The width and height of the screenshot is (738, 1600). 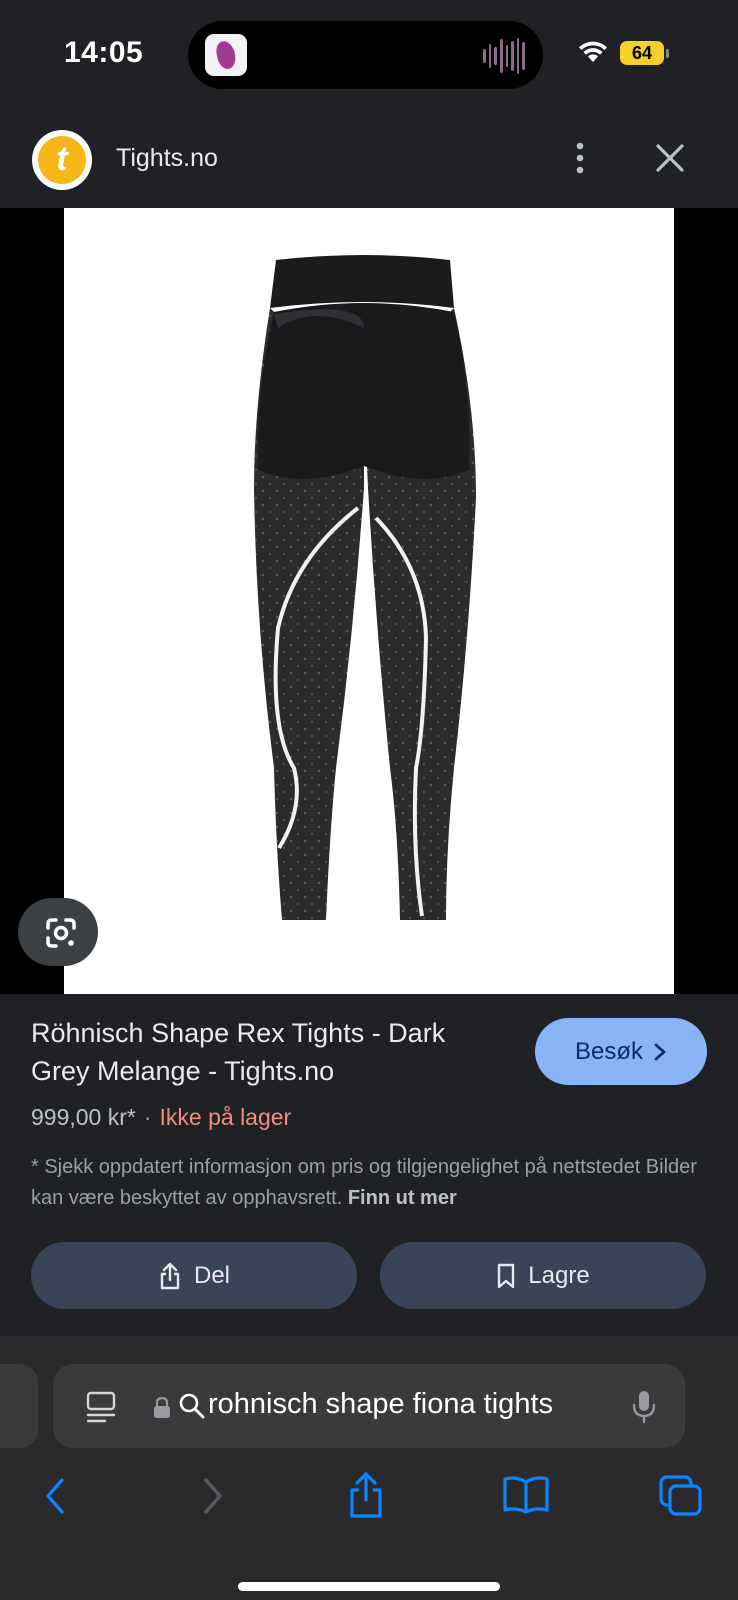 I want to click on mic-icon, so click(x=644, y=1407).